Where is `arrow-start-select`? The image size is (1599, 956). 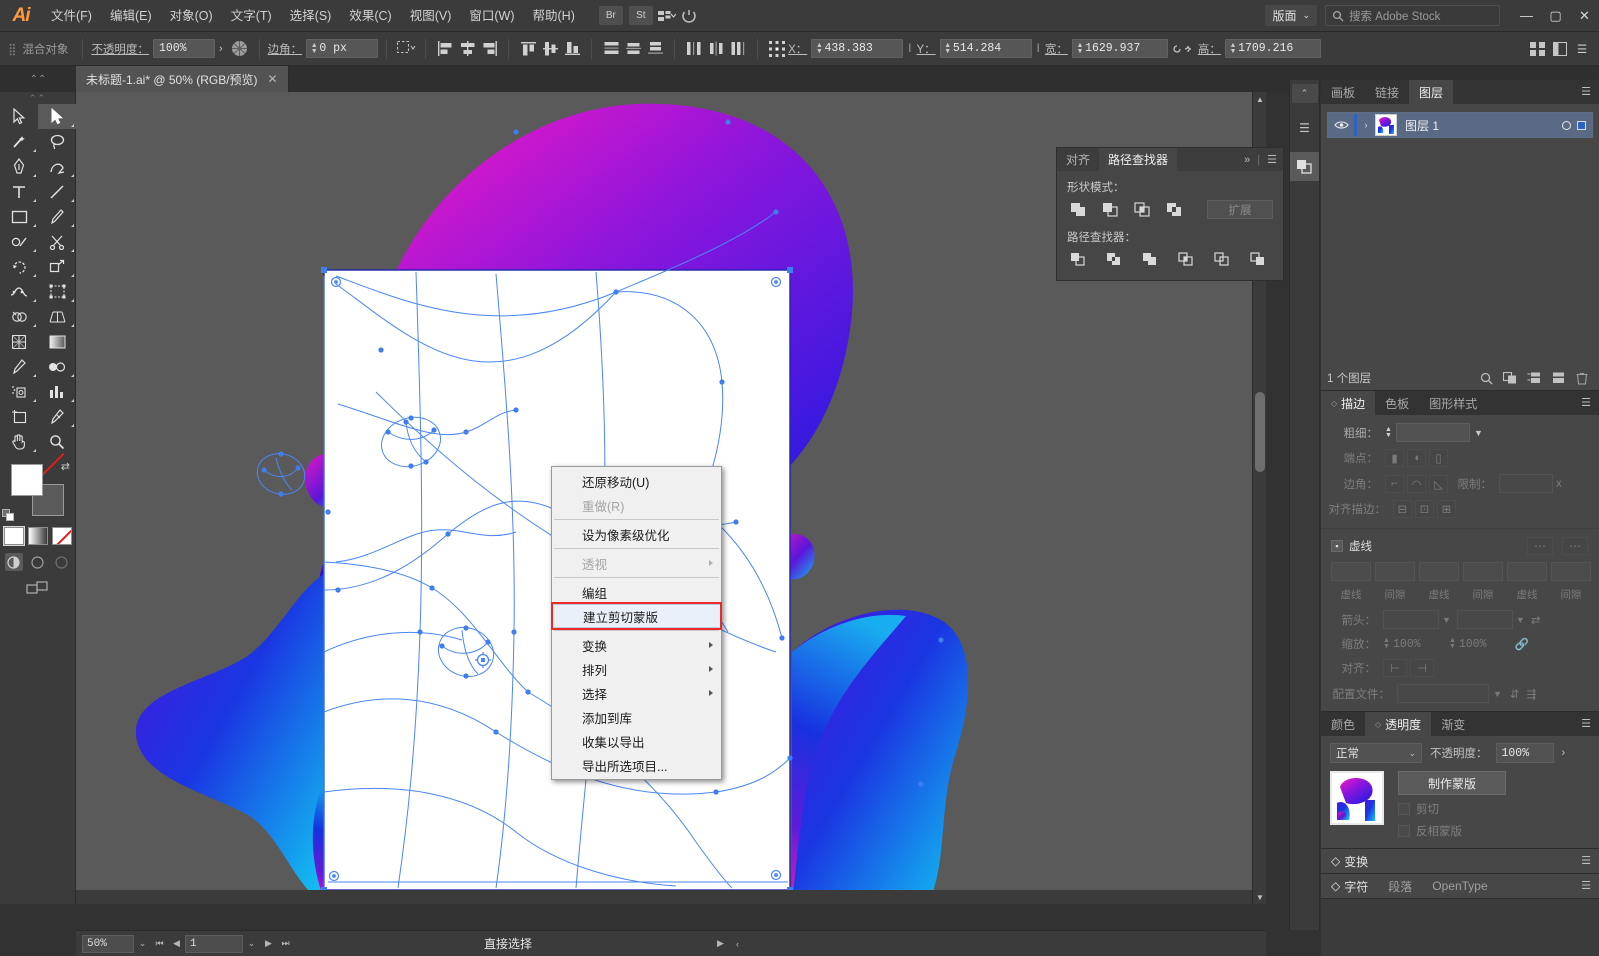
arrow-start-select is located at coordinates (1411, 619).